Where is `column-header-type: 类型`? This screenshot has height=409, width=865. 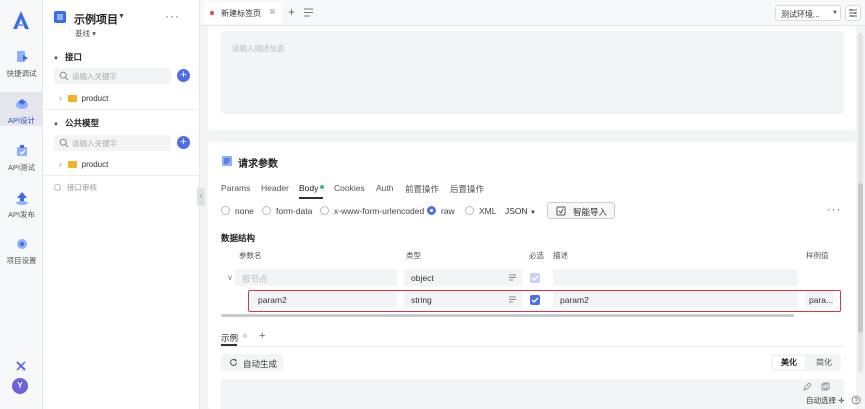
column-header-type: 类型 is located at coordinates (413, 255).